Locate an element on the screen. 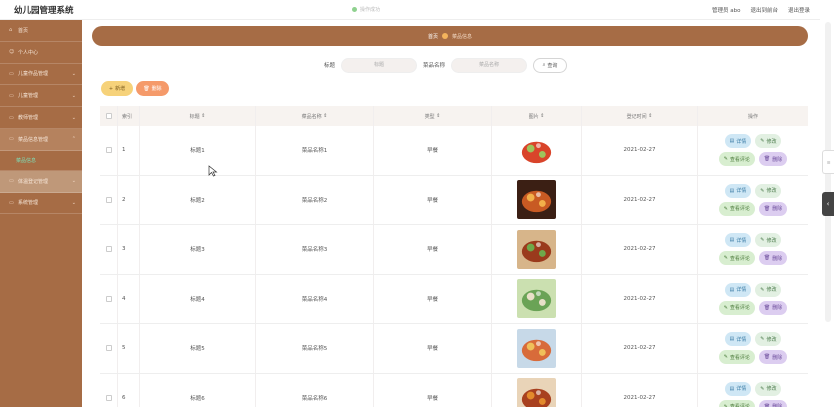 This screenshot has width=834, height=407. sidebar-item-home: ⌂ 首页 is located at coordinates (41, 31).